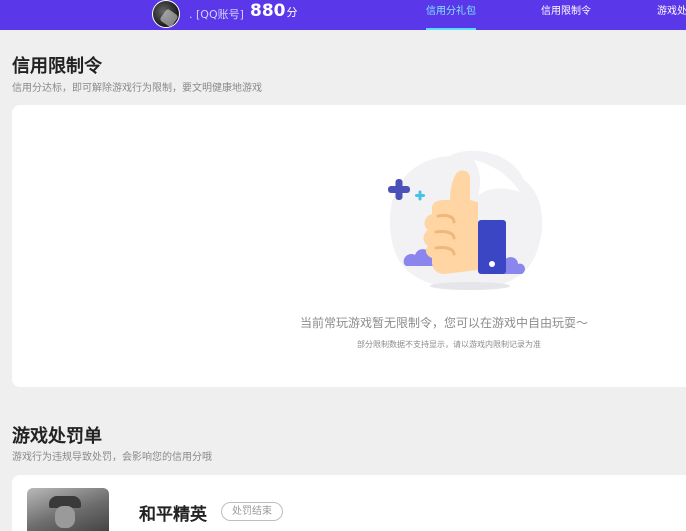 The image size is (686, 531). I want to click on top-bar: . [QQ账号] 880分 信用分礼包 信用限制令 游戏处, so click(343, 15).